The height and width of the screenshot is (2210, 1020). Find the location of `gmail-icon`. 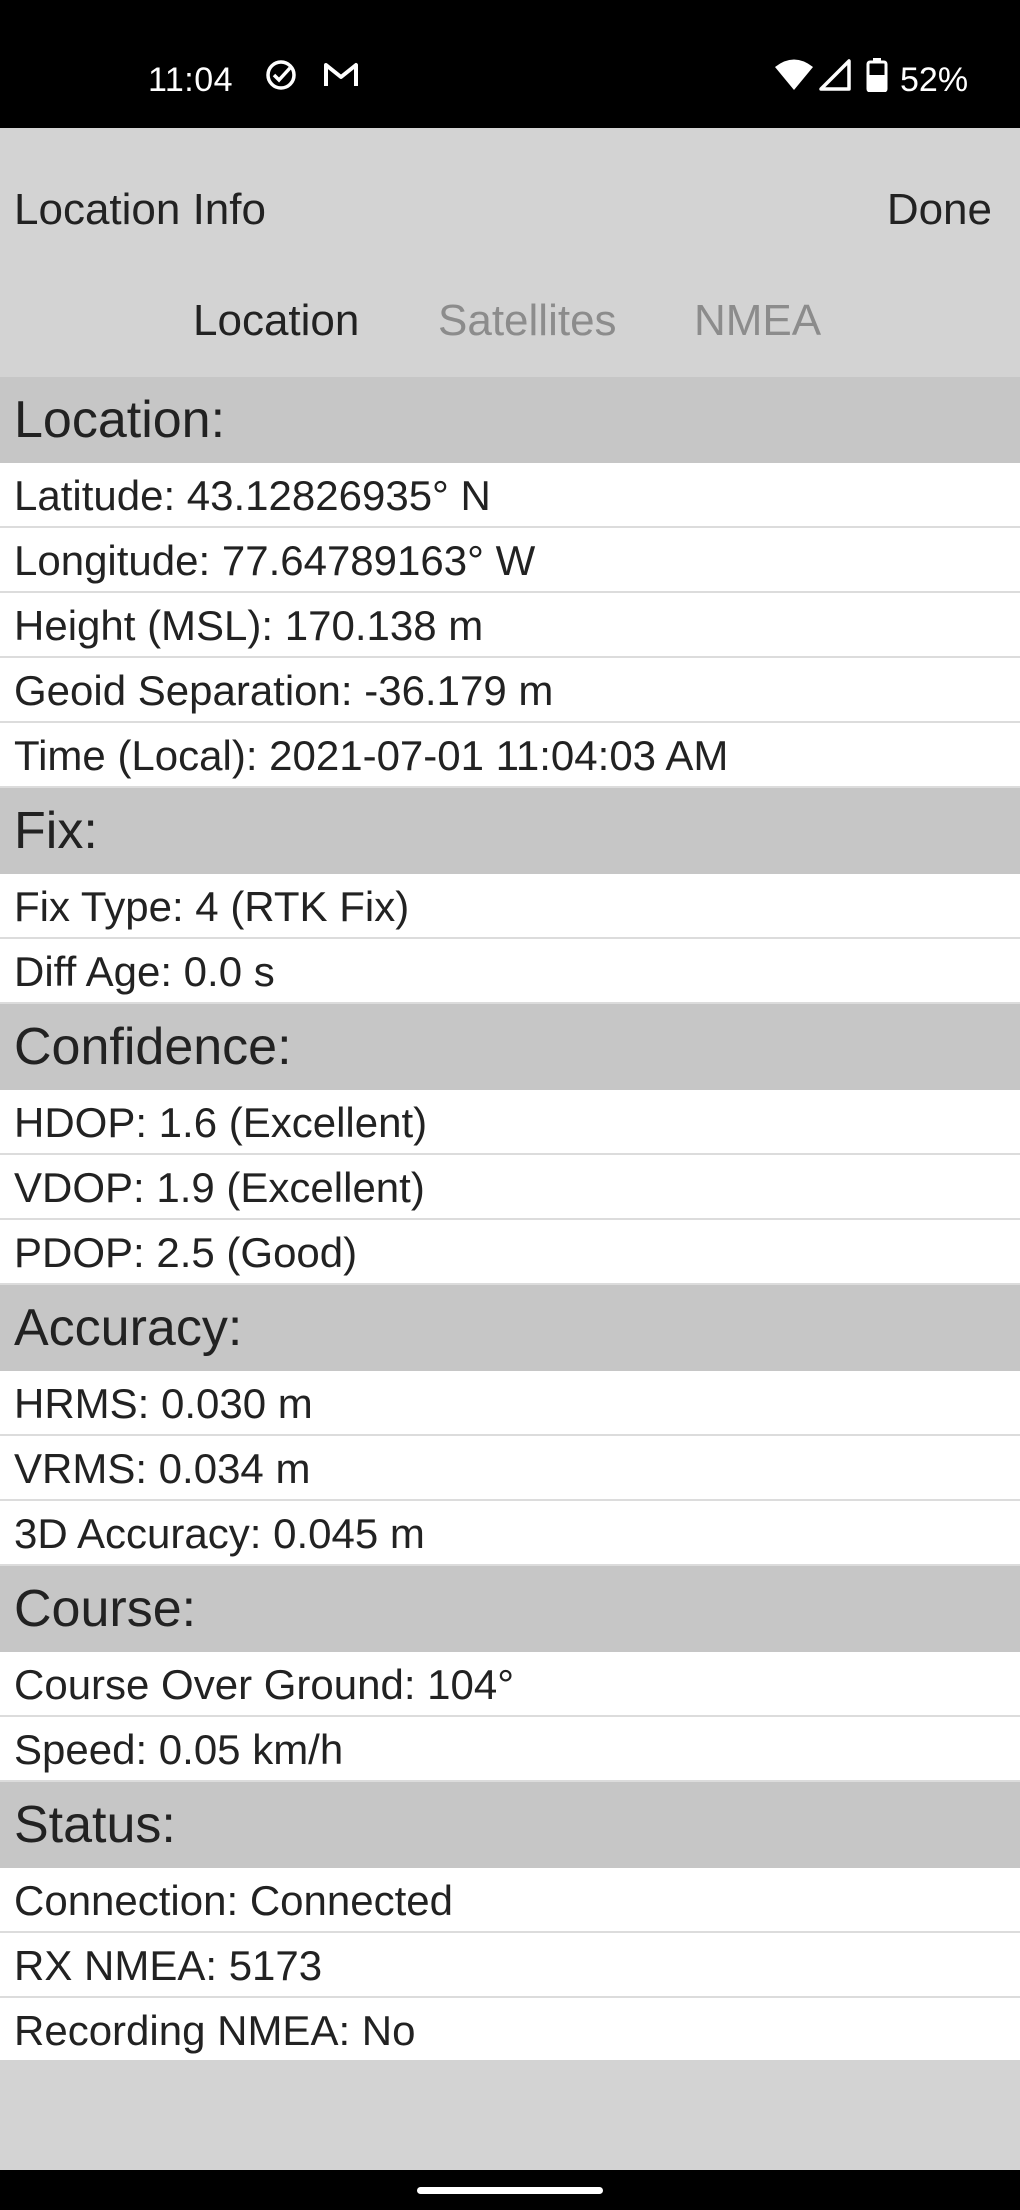

gmail-icon is located at coordinates (341, 77).